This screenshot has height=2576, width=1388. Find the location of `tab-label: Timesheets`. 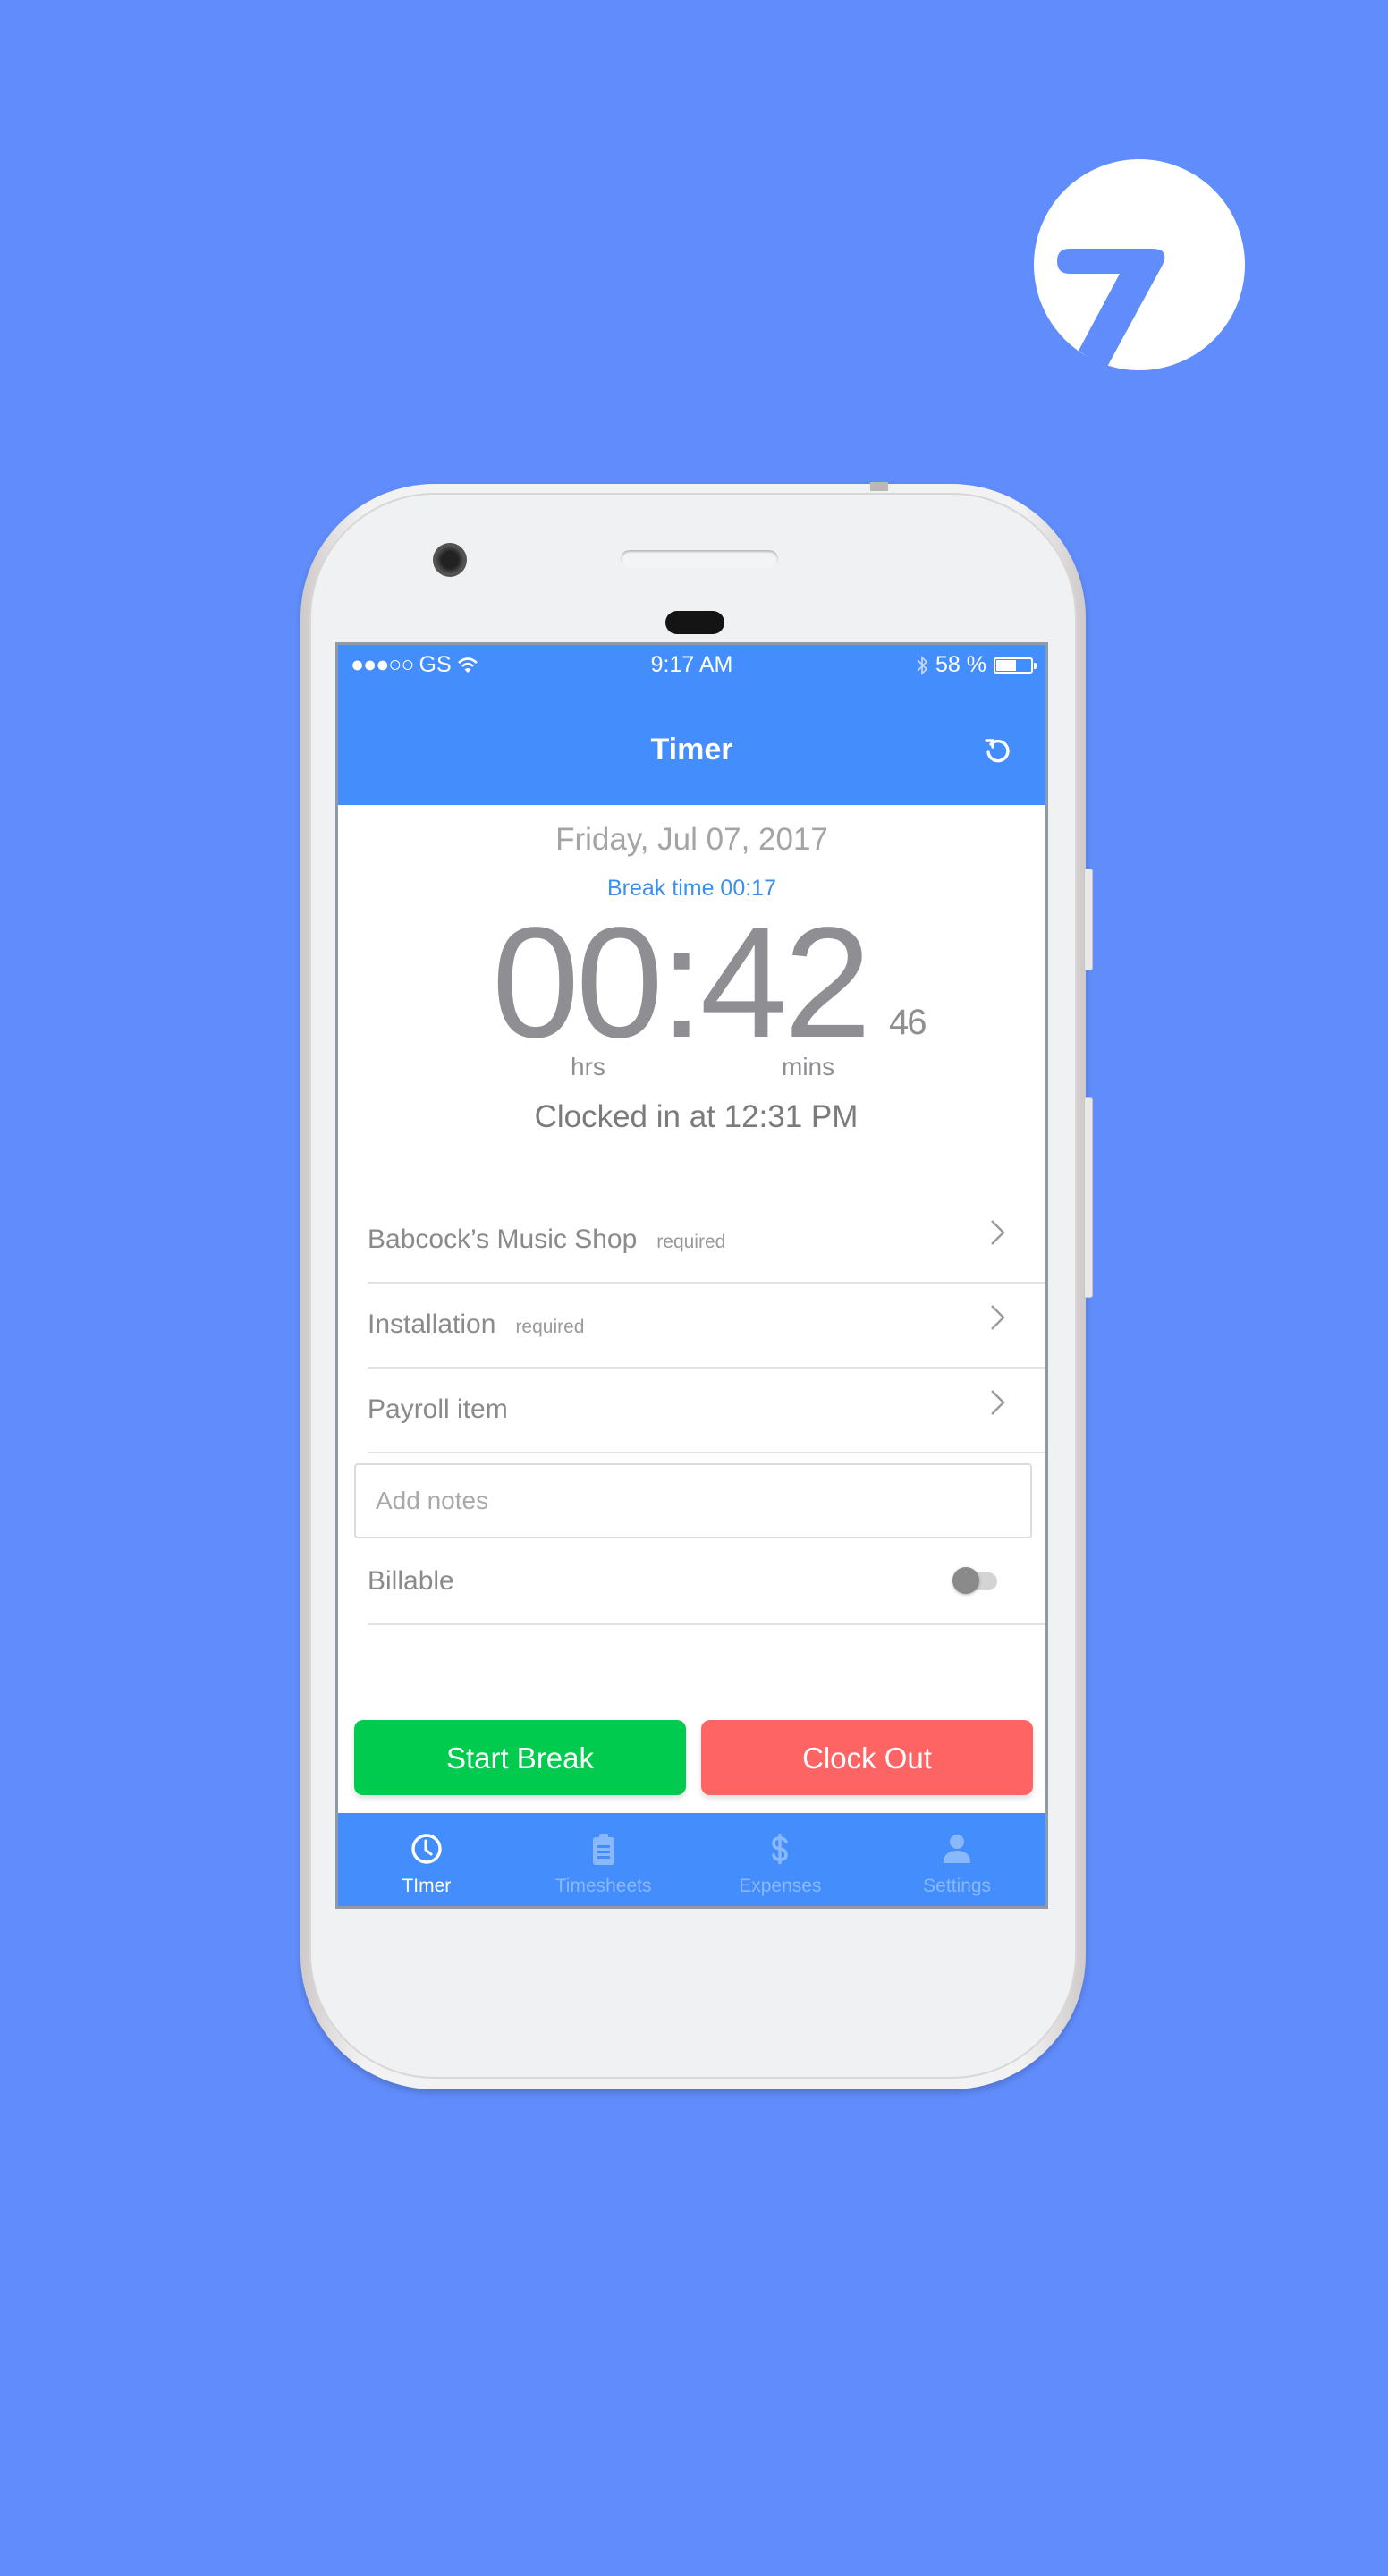

tab-label: Timesheets is located at coordinates (603, 1886).